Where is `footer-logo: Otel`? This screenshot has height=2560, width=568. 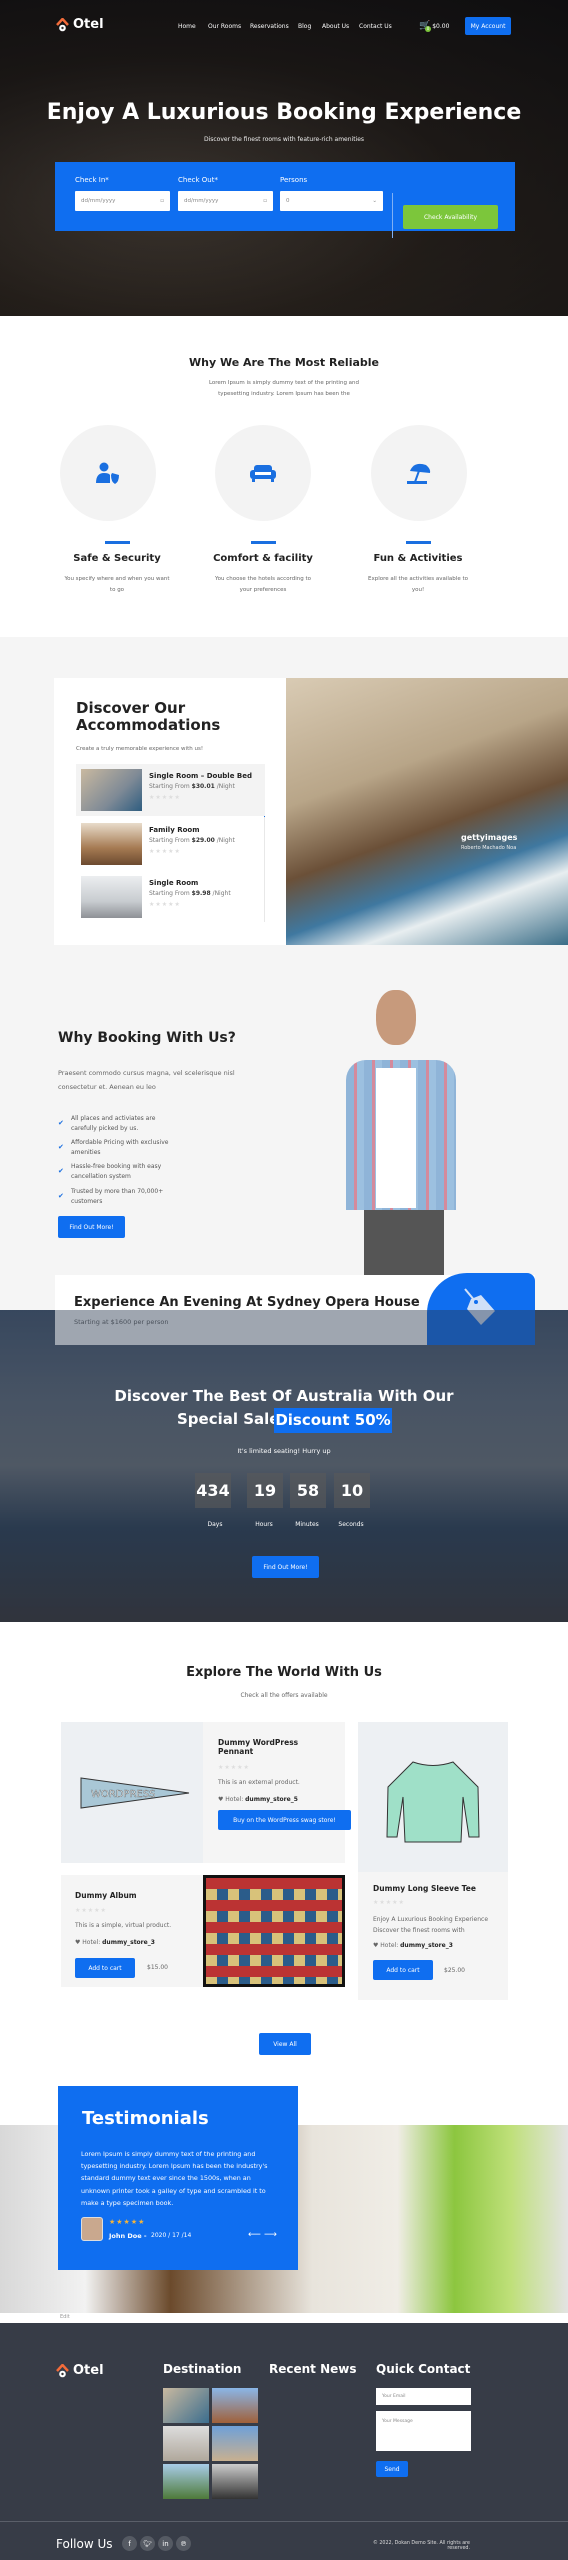 footer-logo: Otel is located at coordinates (80, 2370).